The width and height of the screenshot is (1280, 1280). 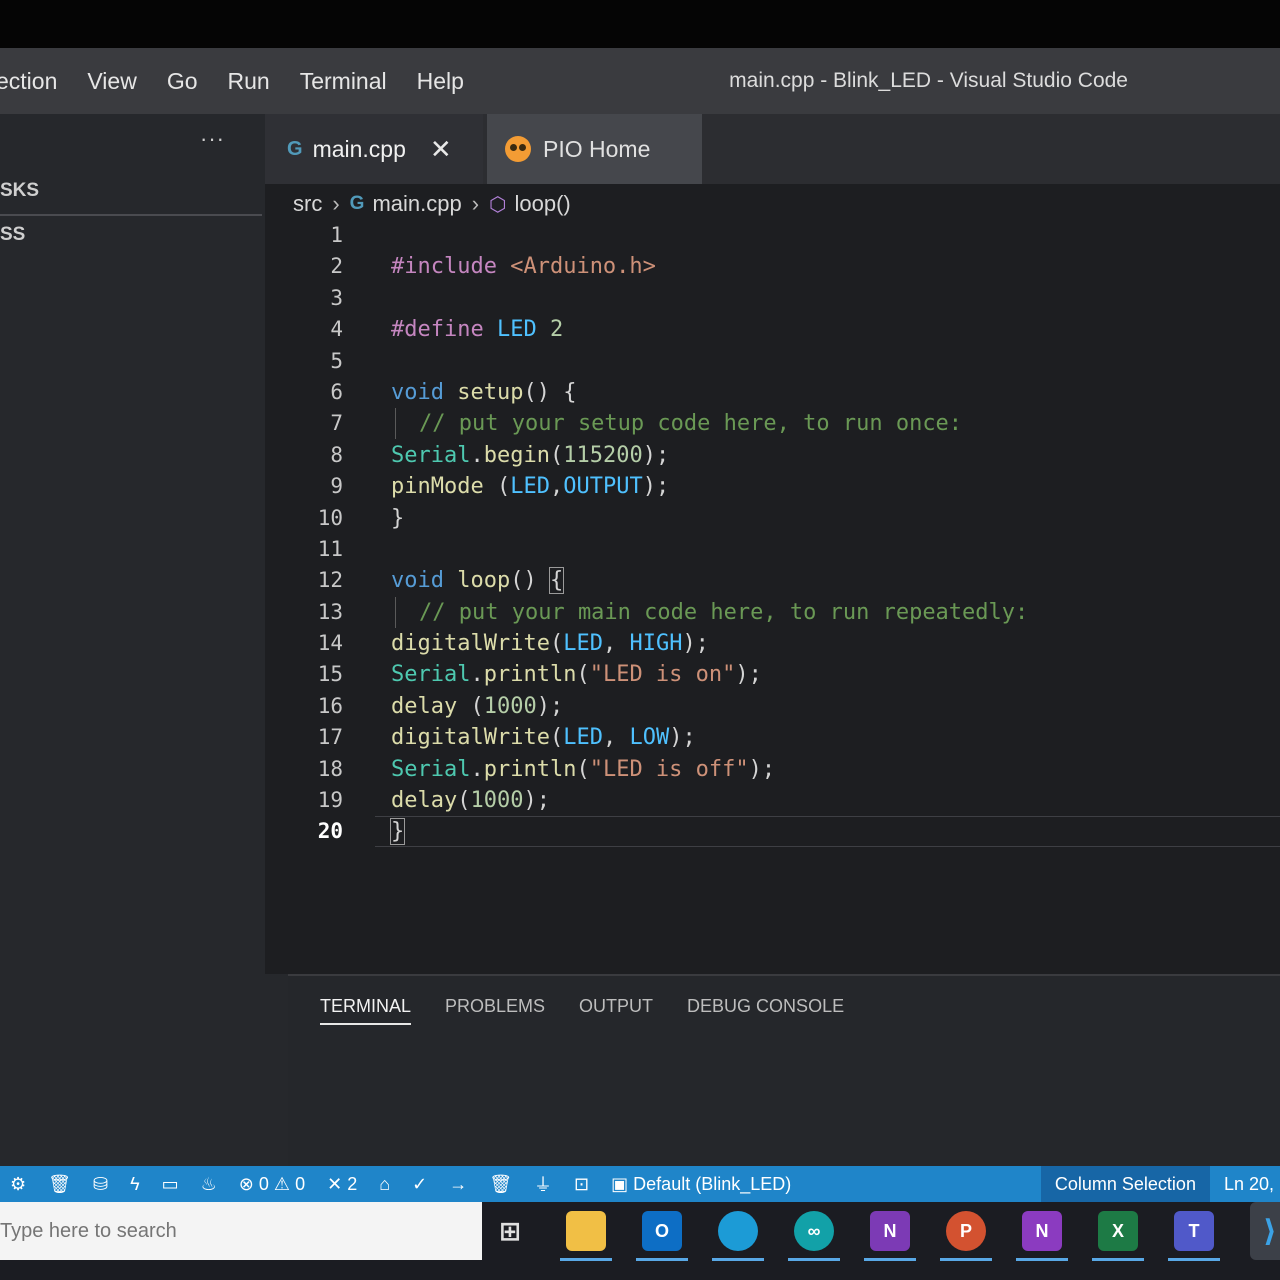 I want to click on code-line: 16 delay (1000);, so click(x=772, y=706).